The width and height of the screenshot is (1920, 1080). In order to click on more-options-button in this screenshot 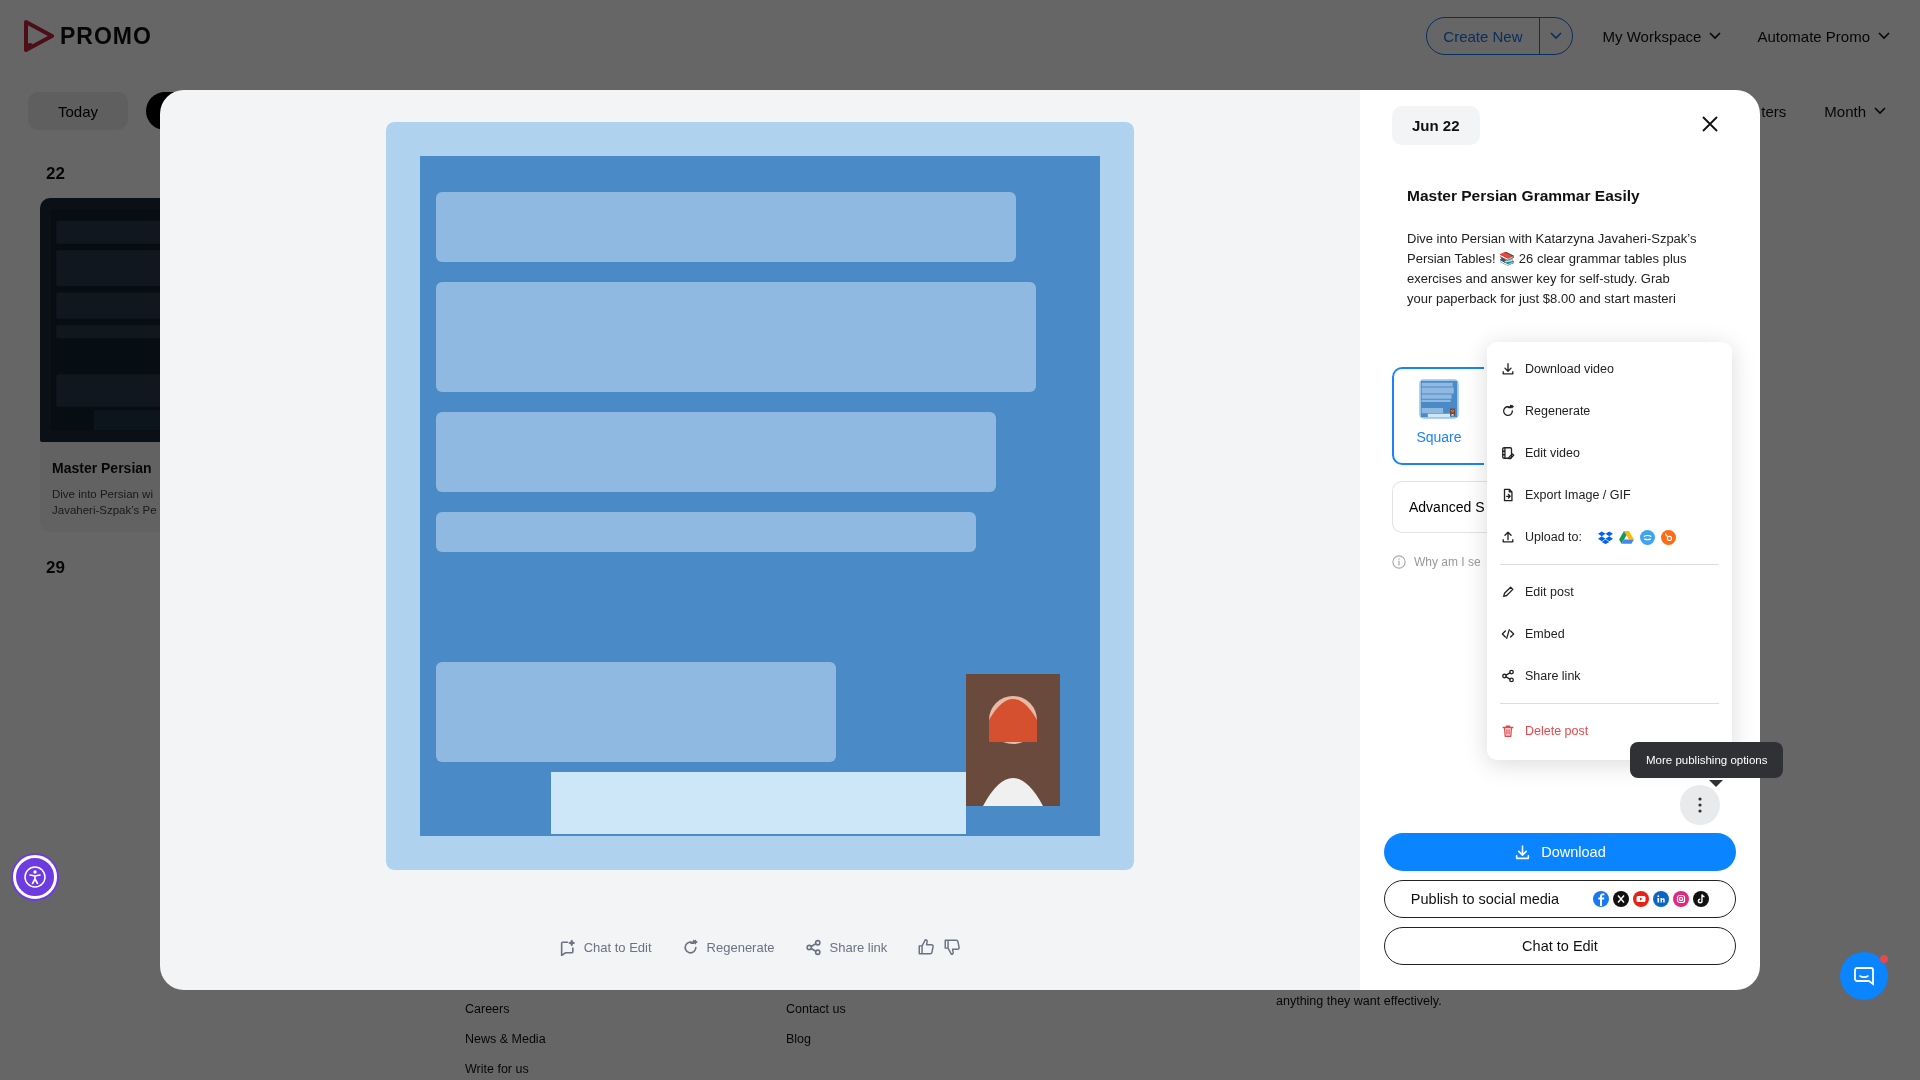, I will do `click(1700, 805)`.